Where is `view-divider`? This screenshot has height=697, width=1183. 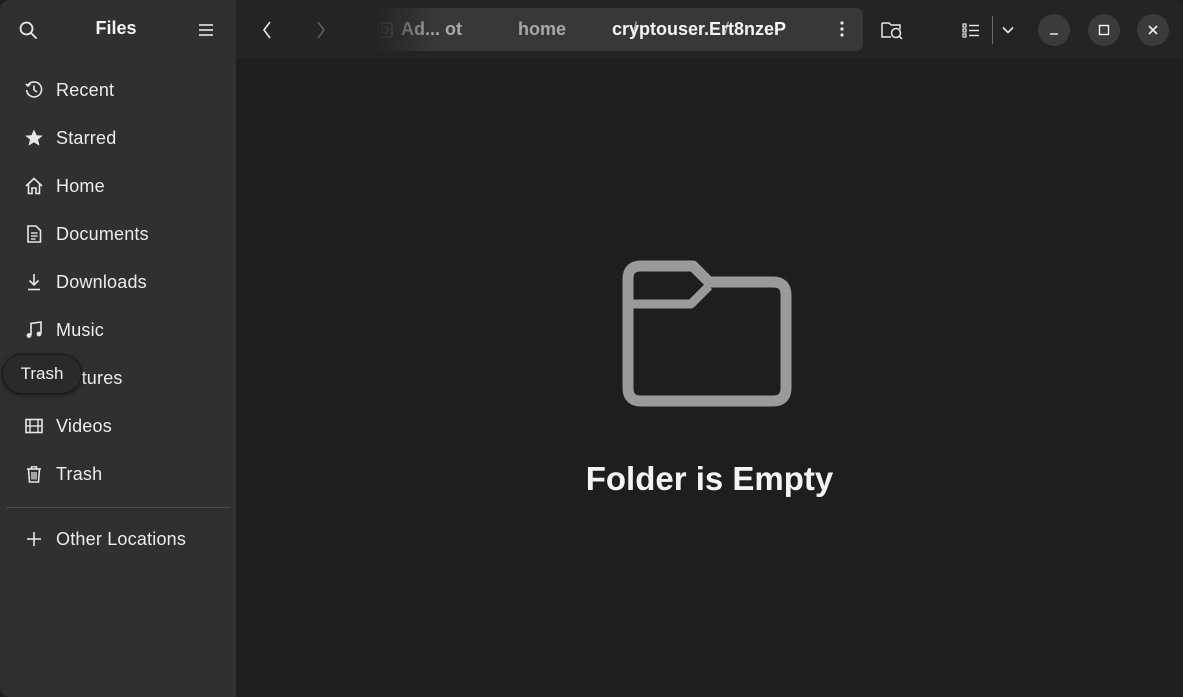 view-divider is located at coordinates (992, 30).